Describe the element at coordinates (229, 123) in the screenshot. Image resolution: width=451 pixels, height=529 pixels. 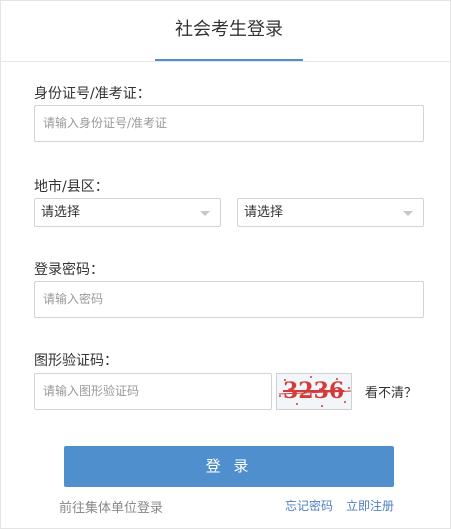
I see `id-number-input: 请输入身份证号/准考证` at that location.